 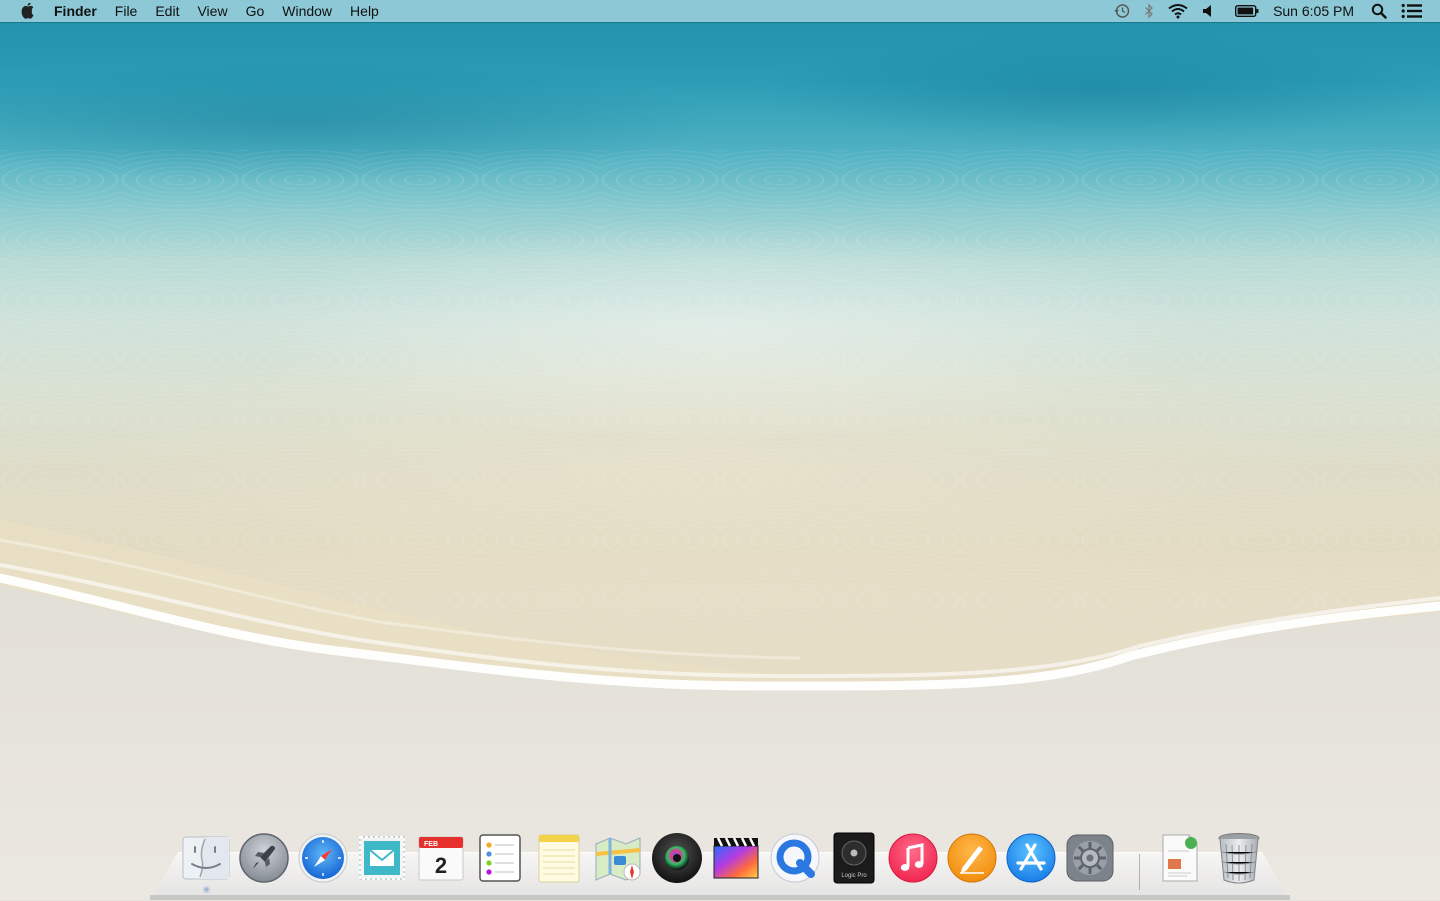 I want to click on photo-booth-icon, so click(x=677, y=858).